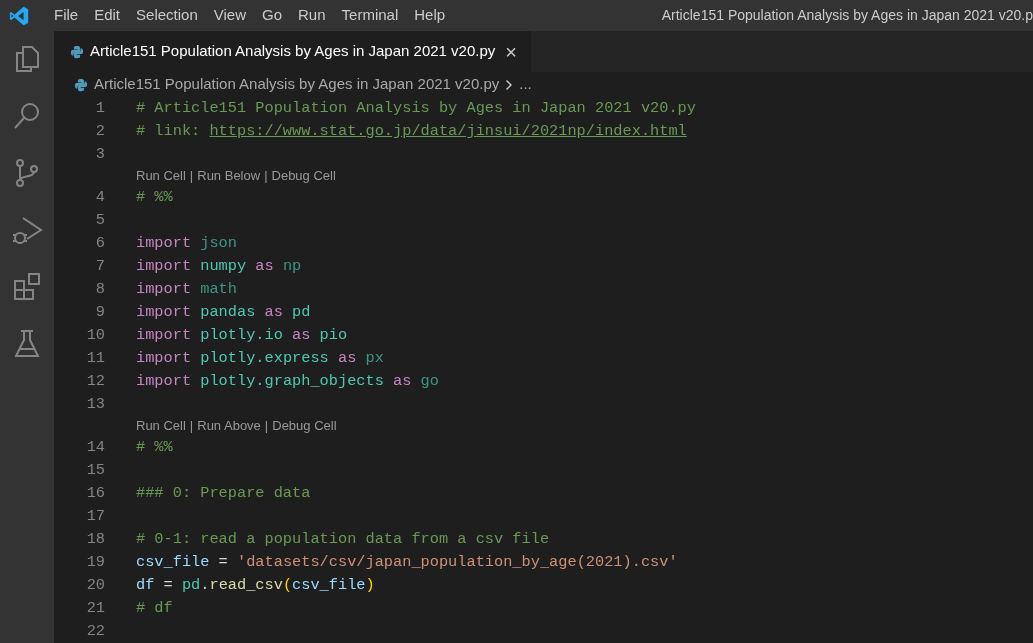  Describe the element at coordinates (297, 84) in the screenshot. I see `breadcrumb-item: Article151 Population Analysis by Ages in Japan 2021 v20.py` at that location.